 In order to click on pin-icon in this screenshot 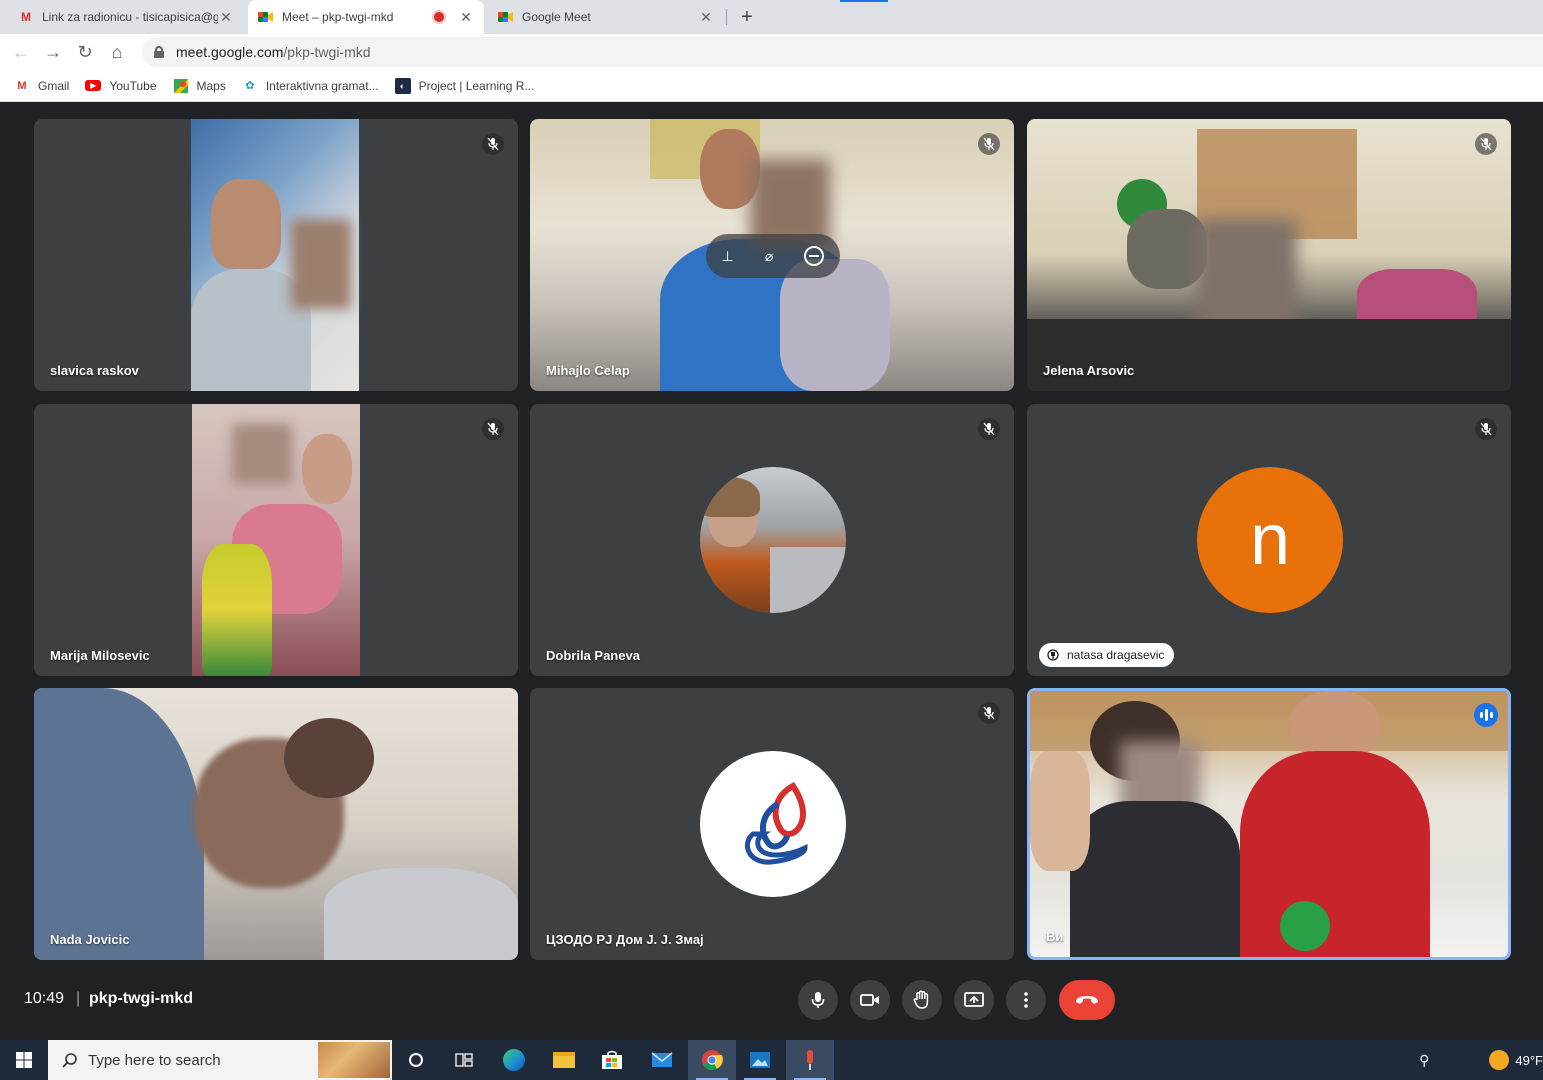, I will do `click(1053, 655)`.